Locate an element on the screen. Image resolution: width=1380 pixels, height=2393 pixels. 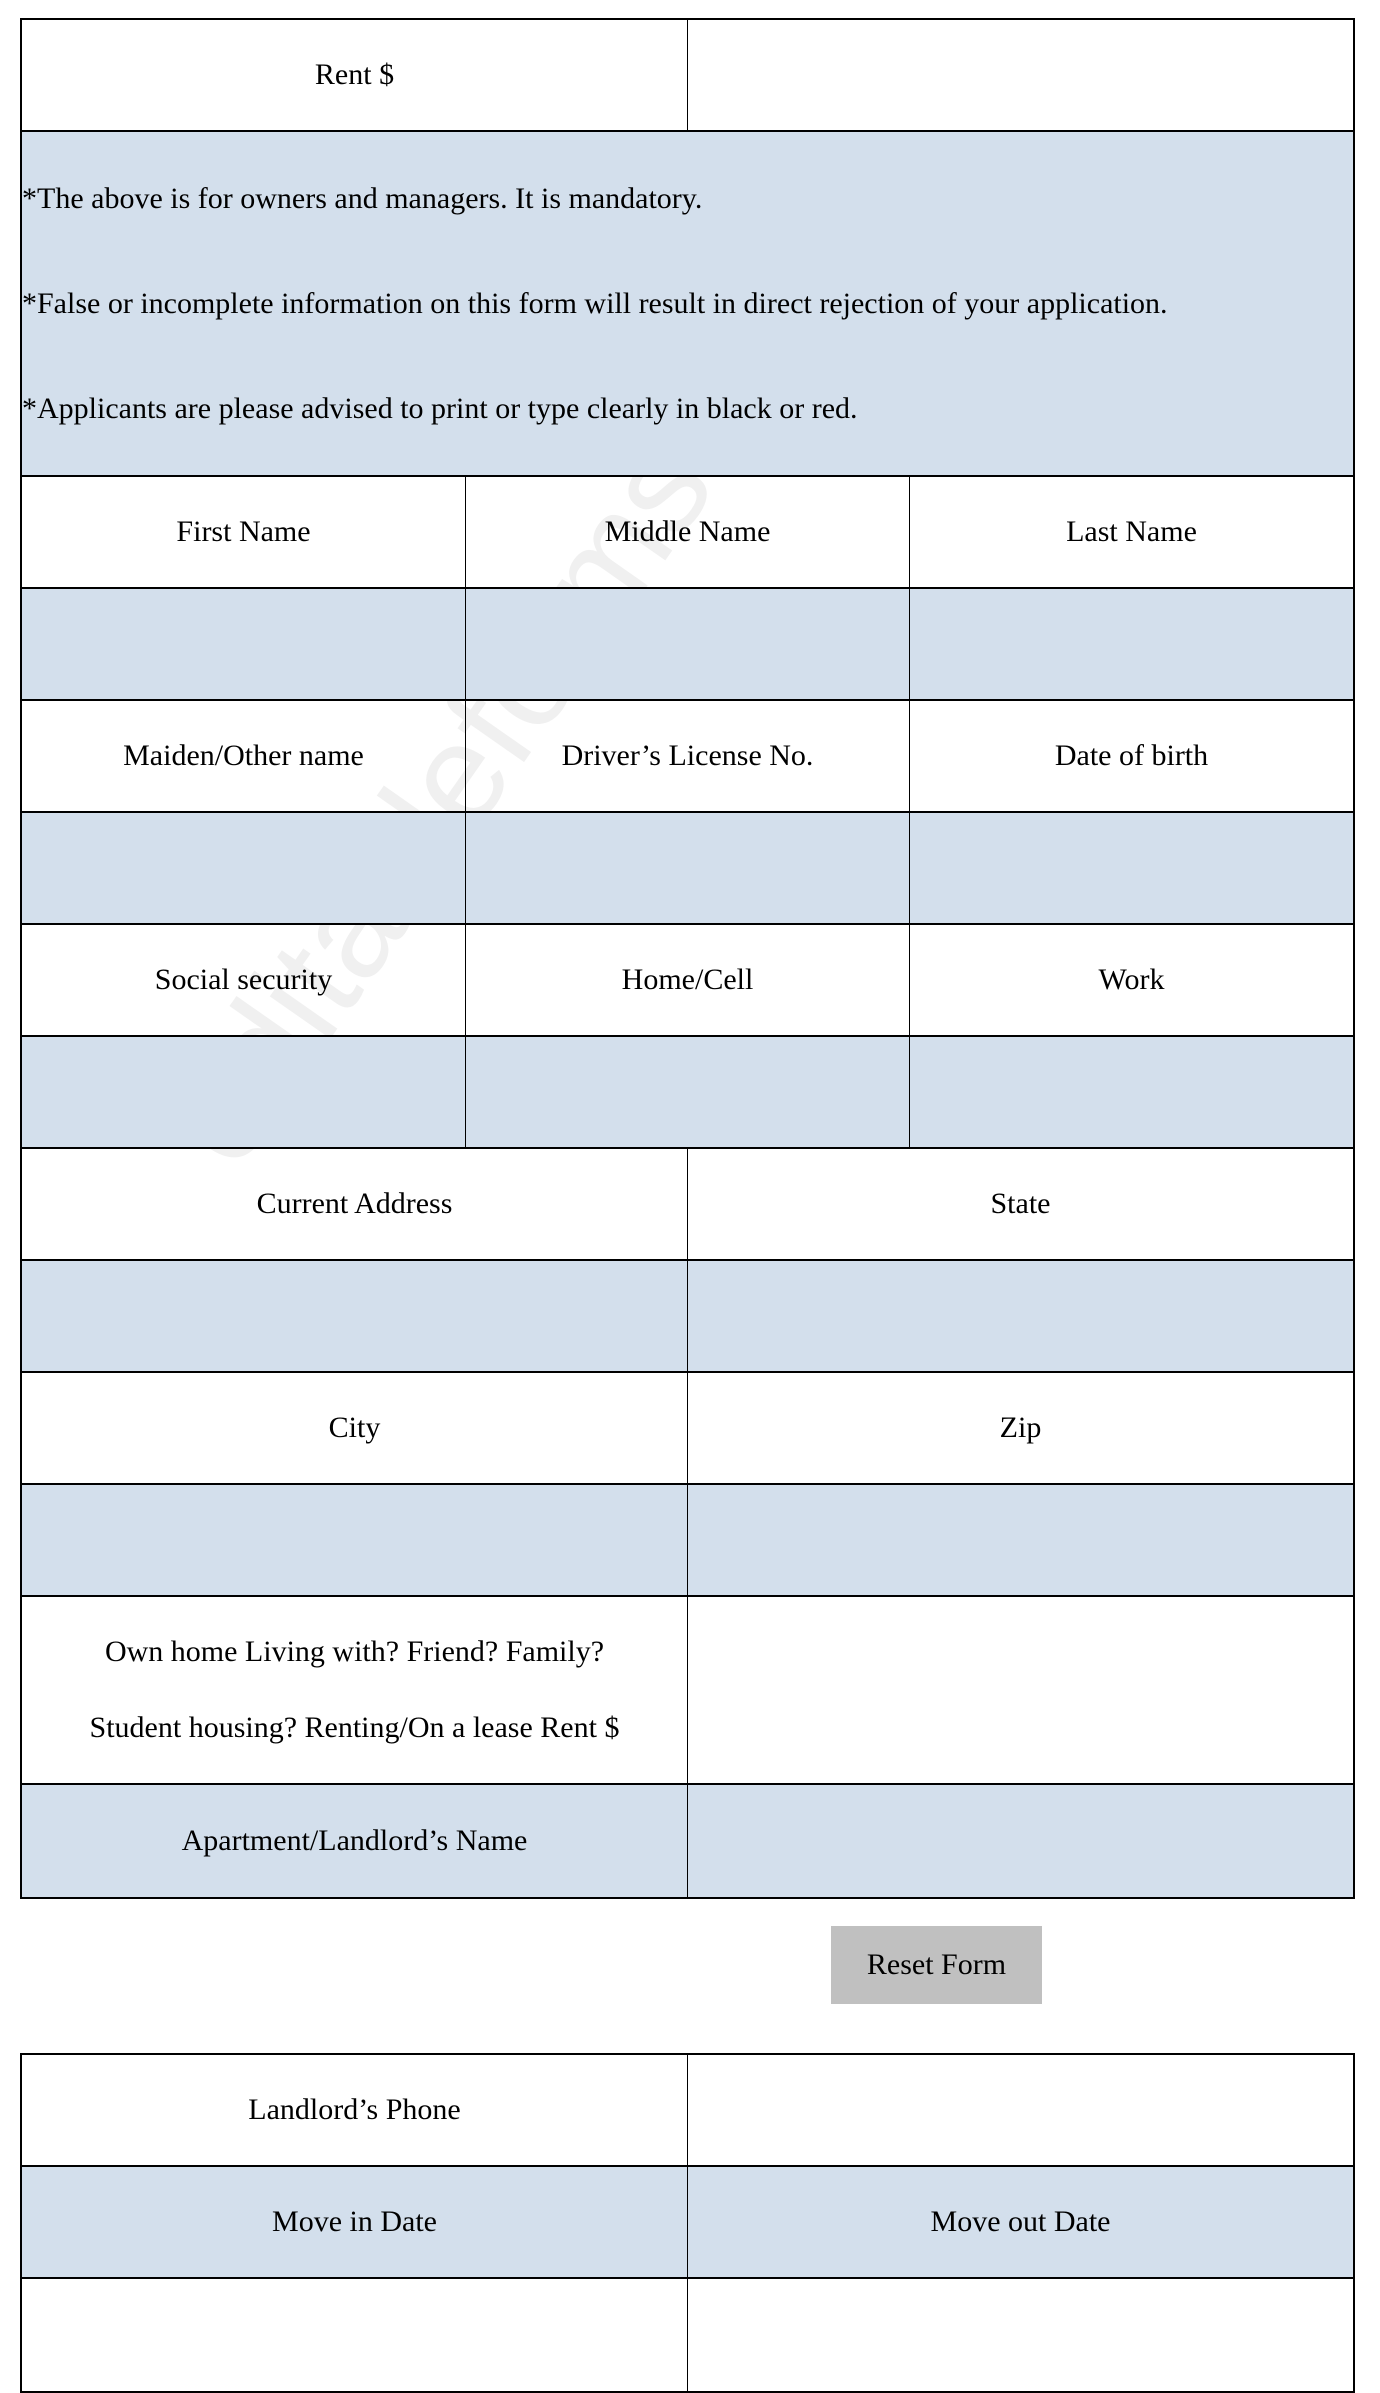
ssn-field is located at coordinates (243, 1092).